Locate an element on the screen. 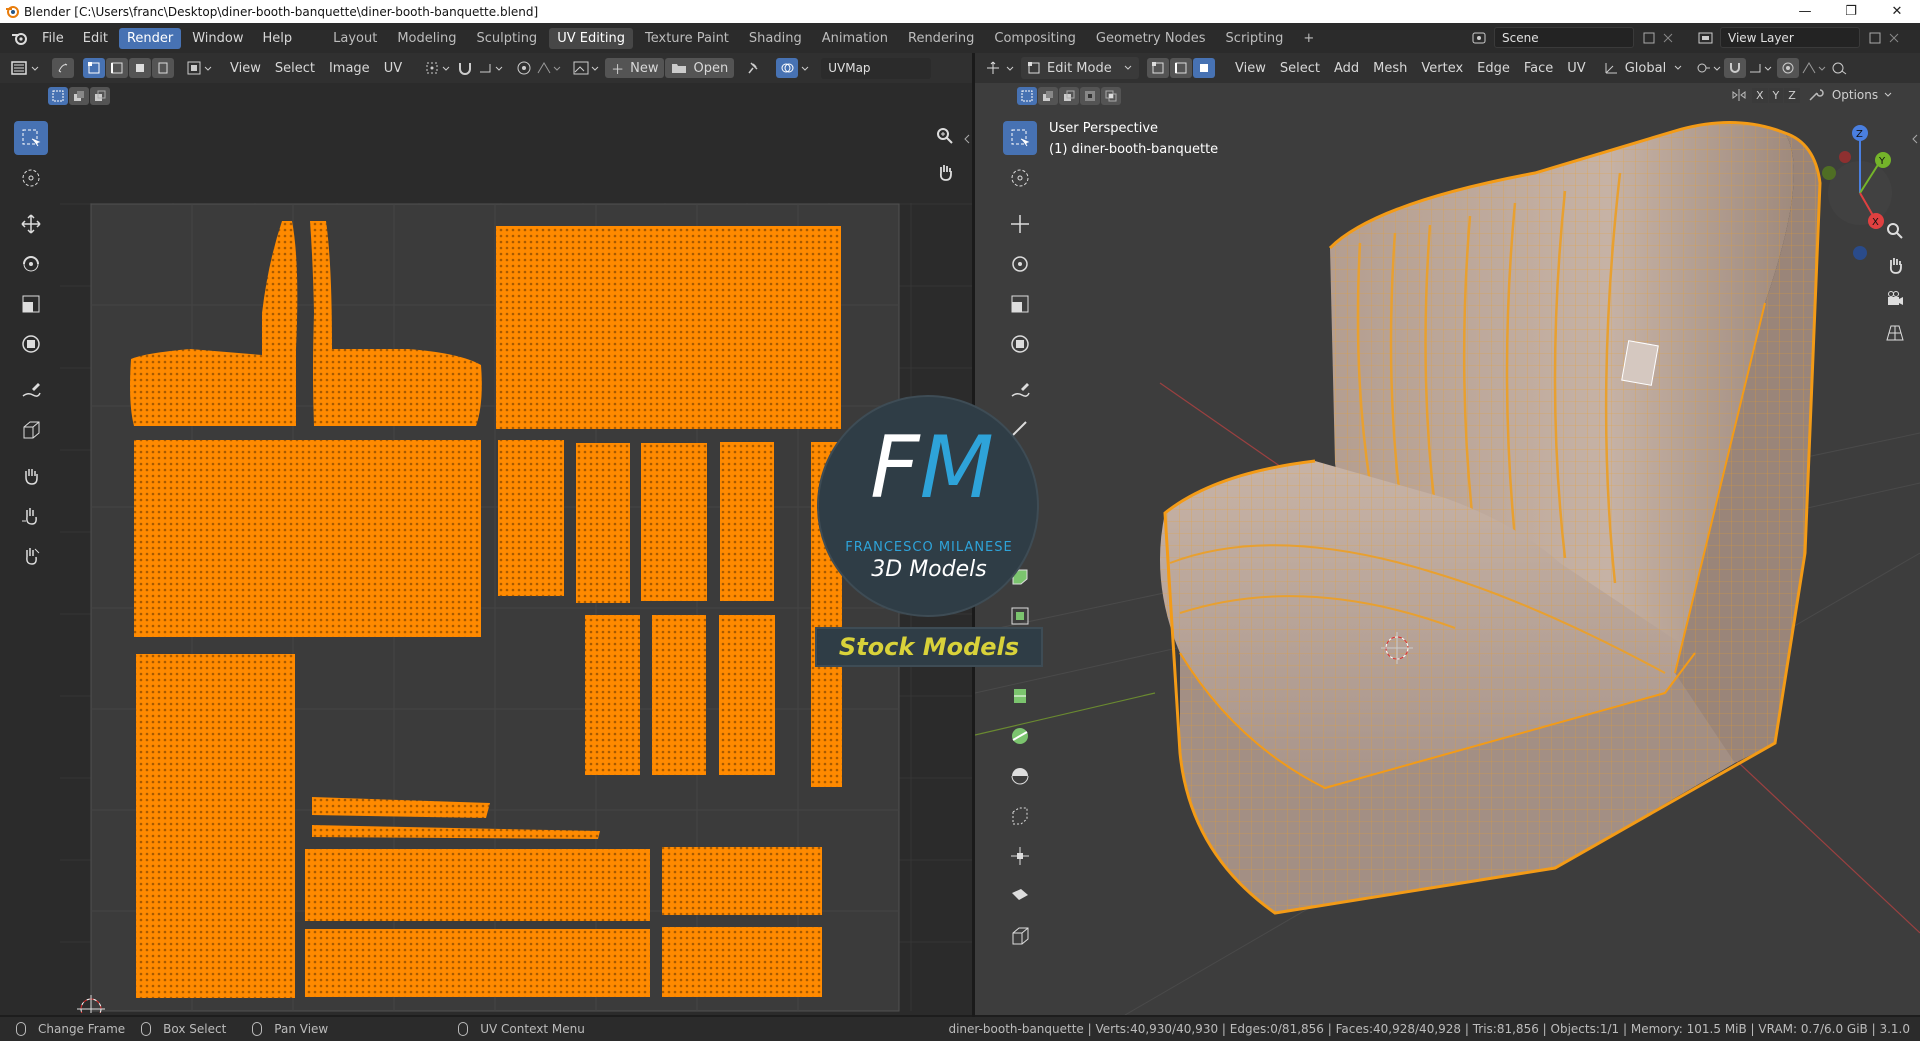  uv-menu-uv: UV is located at coordinates (393, 68).